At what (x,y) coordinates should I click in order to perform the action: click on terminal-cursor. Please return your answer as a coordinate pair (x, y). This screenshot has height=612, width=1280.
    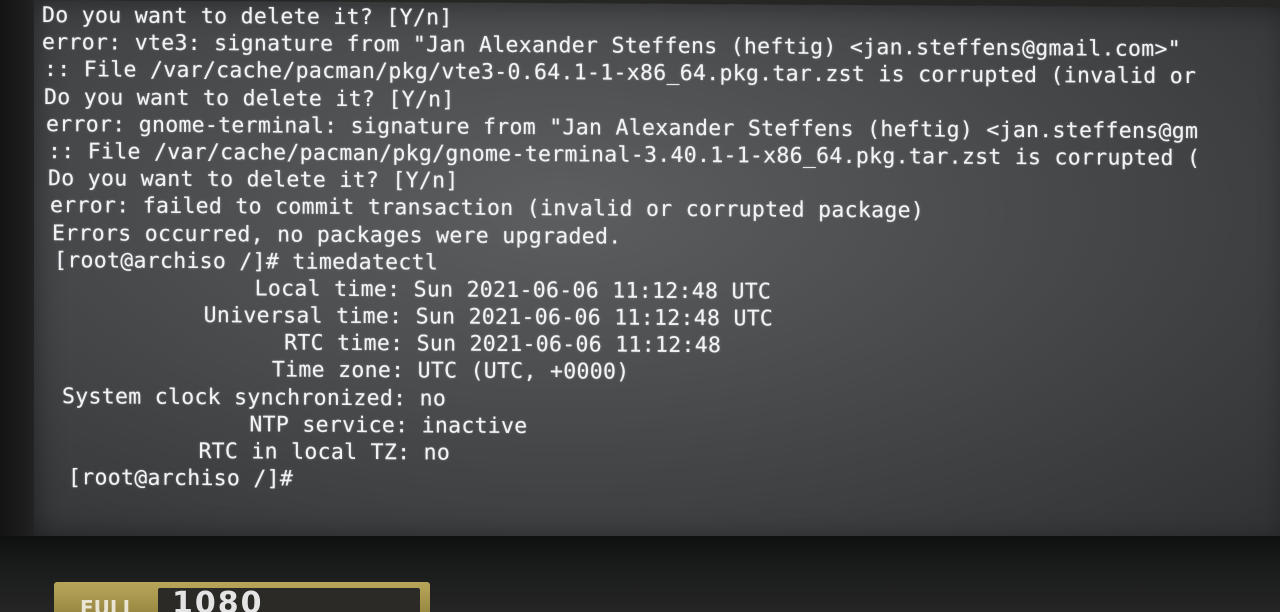
    Looking at the image, I should click on (294, 480).